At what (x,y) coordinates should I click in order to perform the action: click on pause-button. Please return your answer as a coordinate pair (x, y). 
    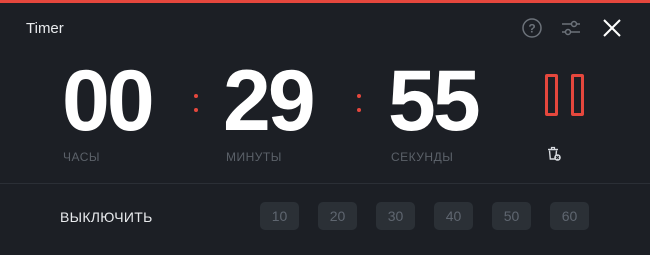
    Looking at the image, I should click on (565, 95).